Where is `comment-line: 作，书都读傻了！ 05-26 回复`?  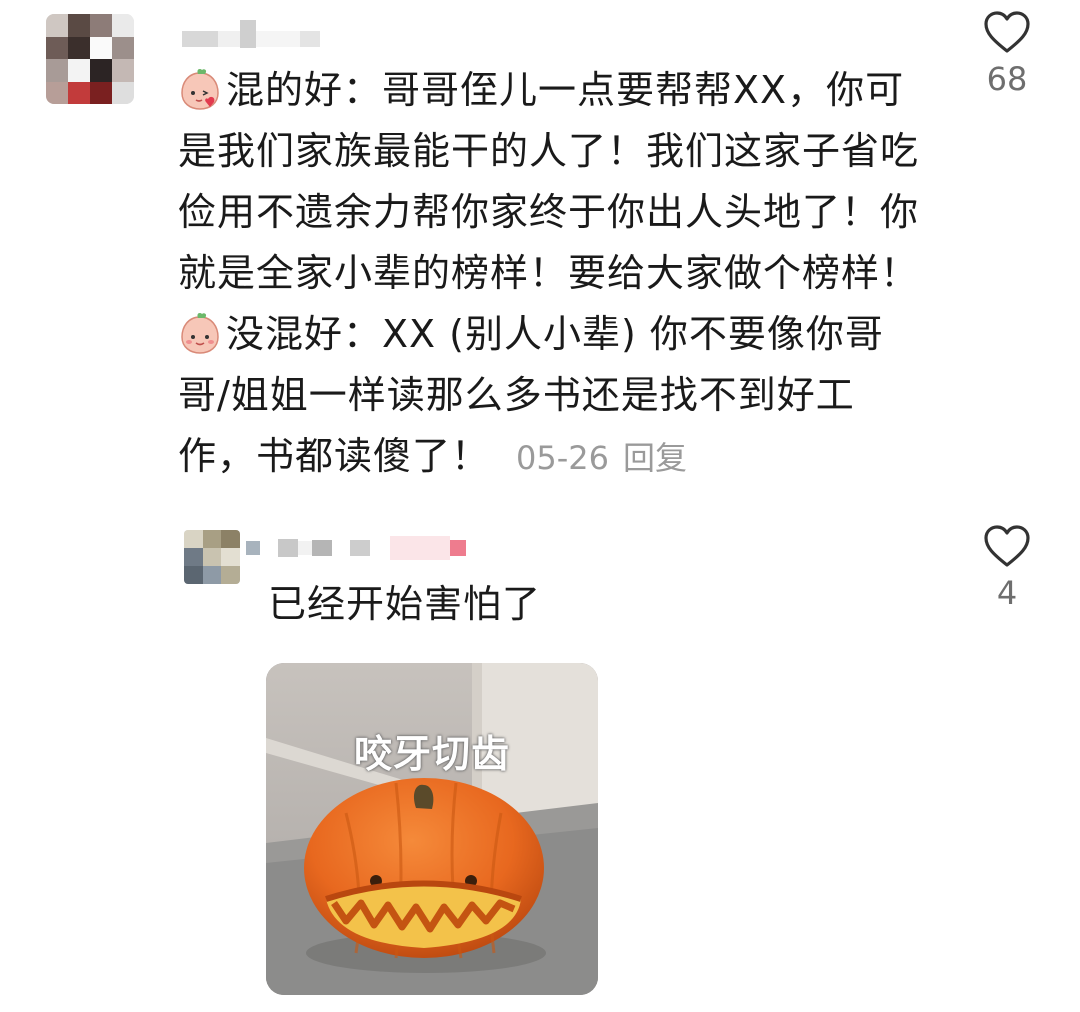
comment-line: 作，书都读傻了！ 05-26 回复 is located at coordinates (548, 456).